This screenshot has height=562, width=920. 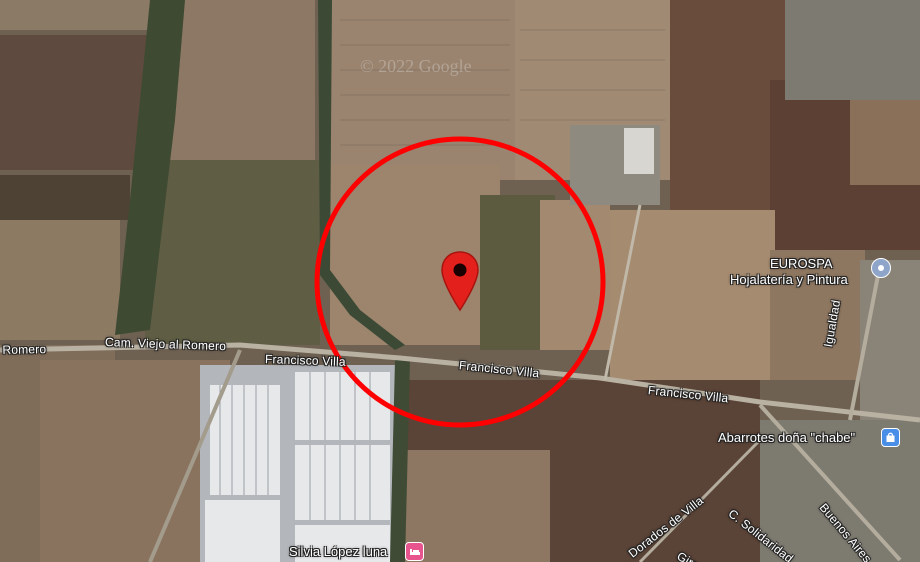 What do you see at coordinates (789, 279) in the screenshot?
I see `poi-eurospa-category: Hojalatería y Pintura` at bounding box center [789, 279].